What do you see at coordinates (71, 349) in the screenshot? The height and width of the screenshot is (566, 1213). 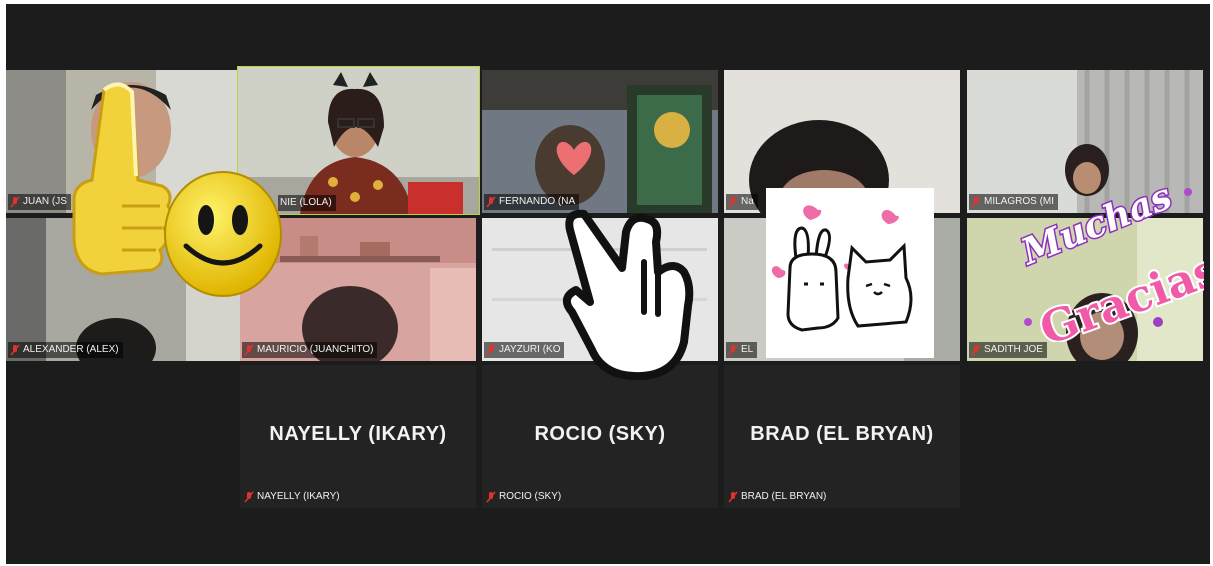 I see `participant-name: ALEXANDER (ALEX)` at bounding box center [71, 349].